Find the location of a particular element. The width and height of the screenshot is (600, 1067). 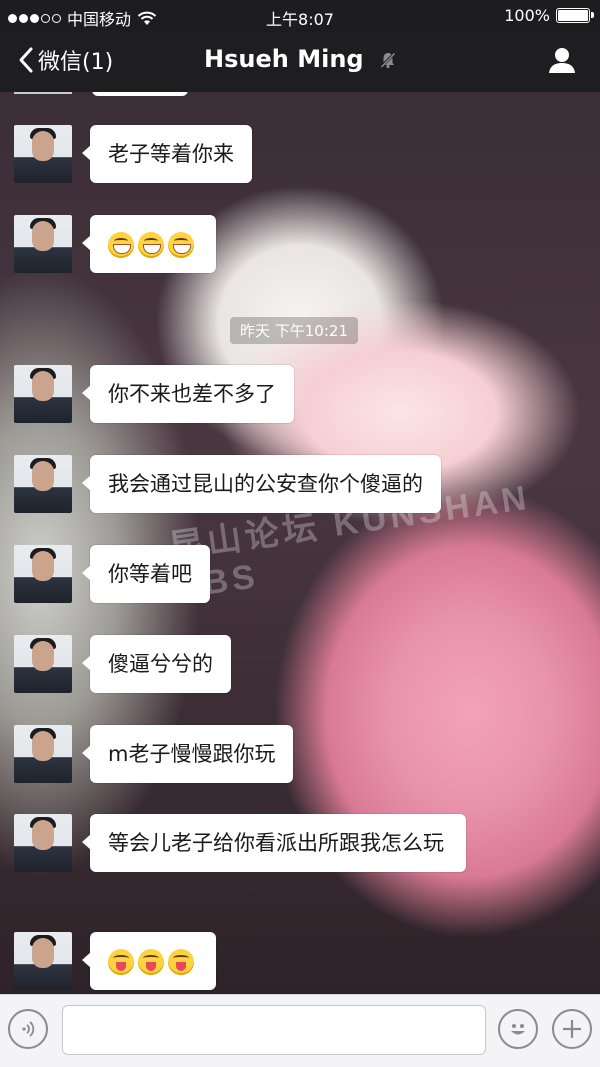

plus-icon is located at coordinates (572, 1029).